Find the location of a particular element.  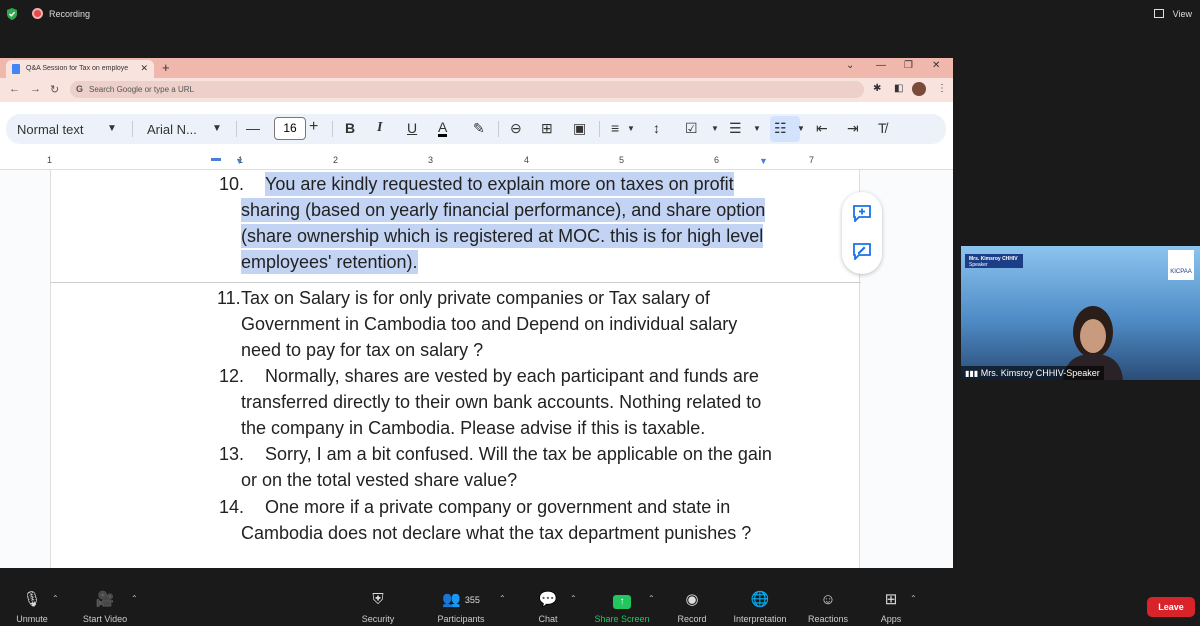

share-options-caret: ⌃ is located at coordinates (651, 598).